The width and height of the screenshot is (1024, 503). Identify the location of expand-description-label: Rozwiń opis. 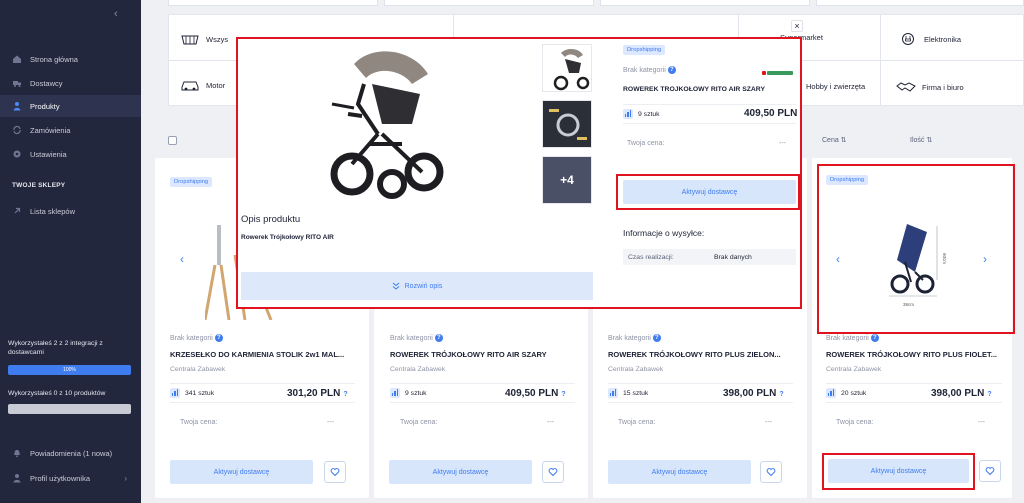
(423, 286).